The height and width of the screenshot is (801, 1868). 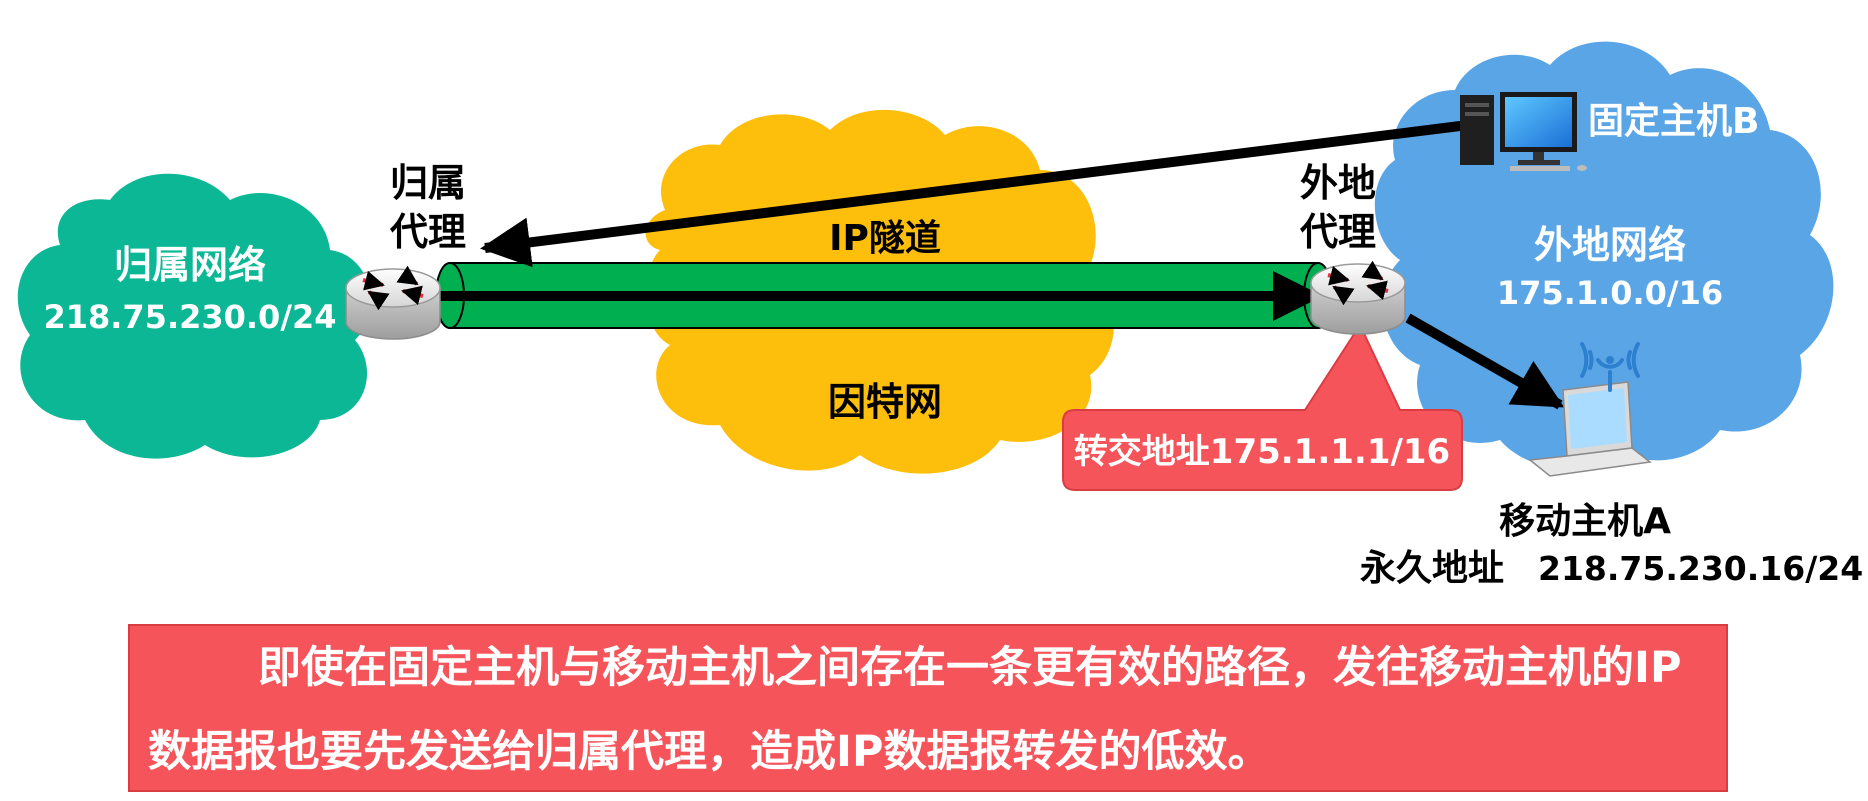 I want to click on care-of-address-label: 转交地址175.1.1.1/16, so click(x=1262, y=452).